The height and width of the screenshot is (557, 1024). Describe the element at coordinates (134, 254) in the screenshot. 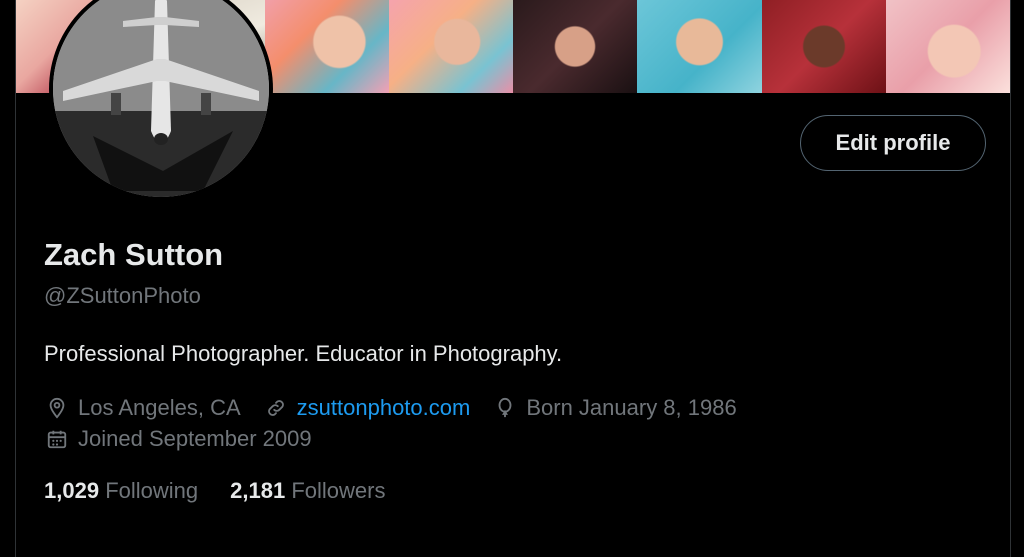

I see `profile-name: Zach Sutton` at that location.